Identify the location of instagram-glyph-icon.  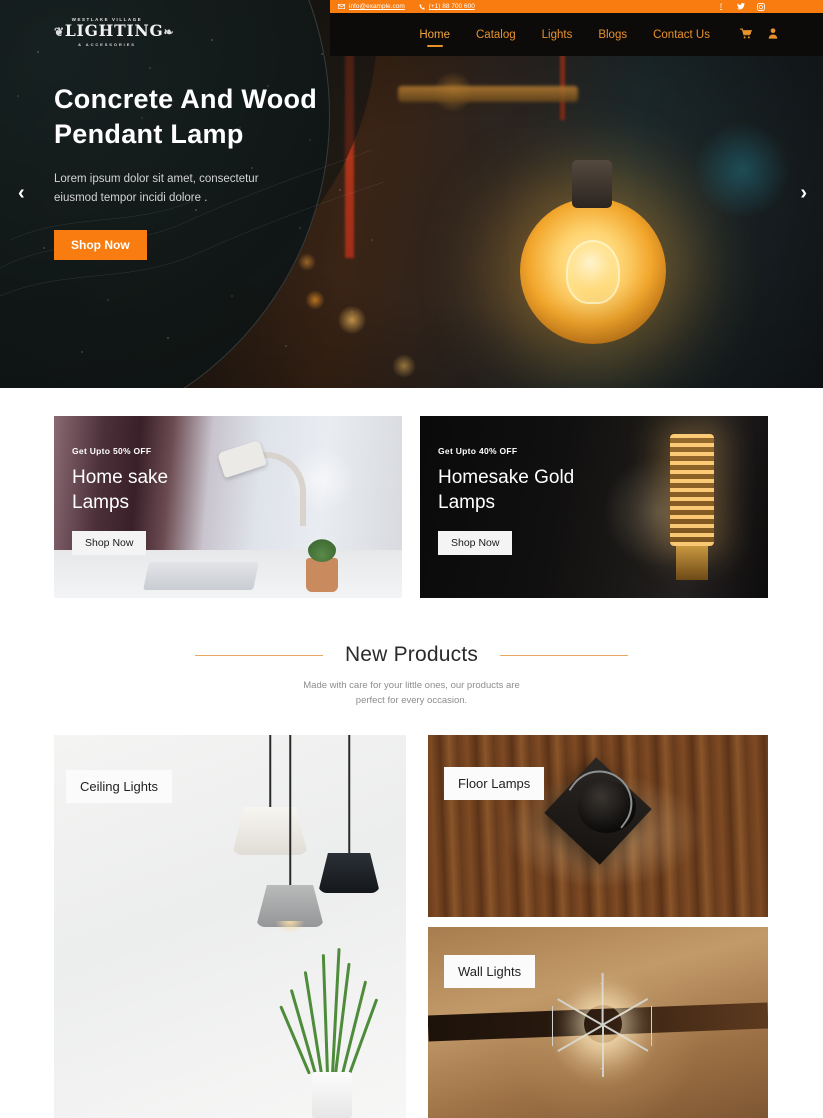
(761, 6).